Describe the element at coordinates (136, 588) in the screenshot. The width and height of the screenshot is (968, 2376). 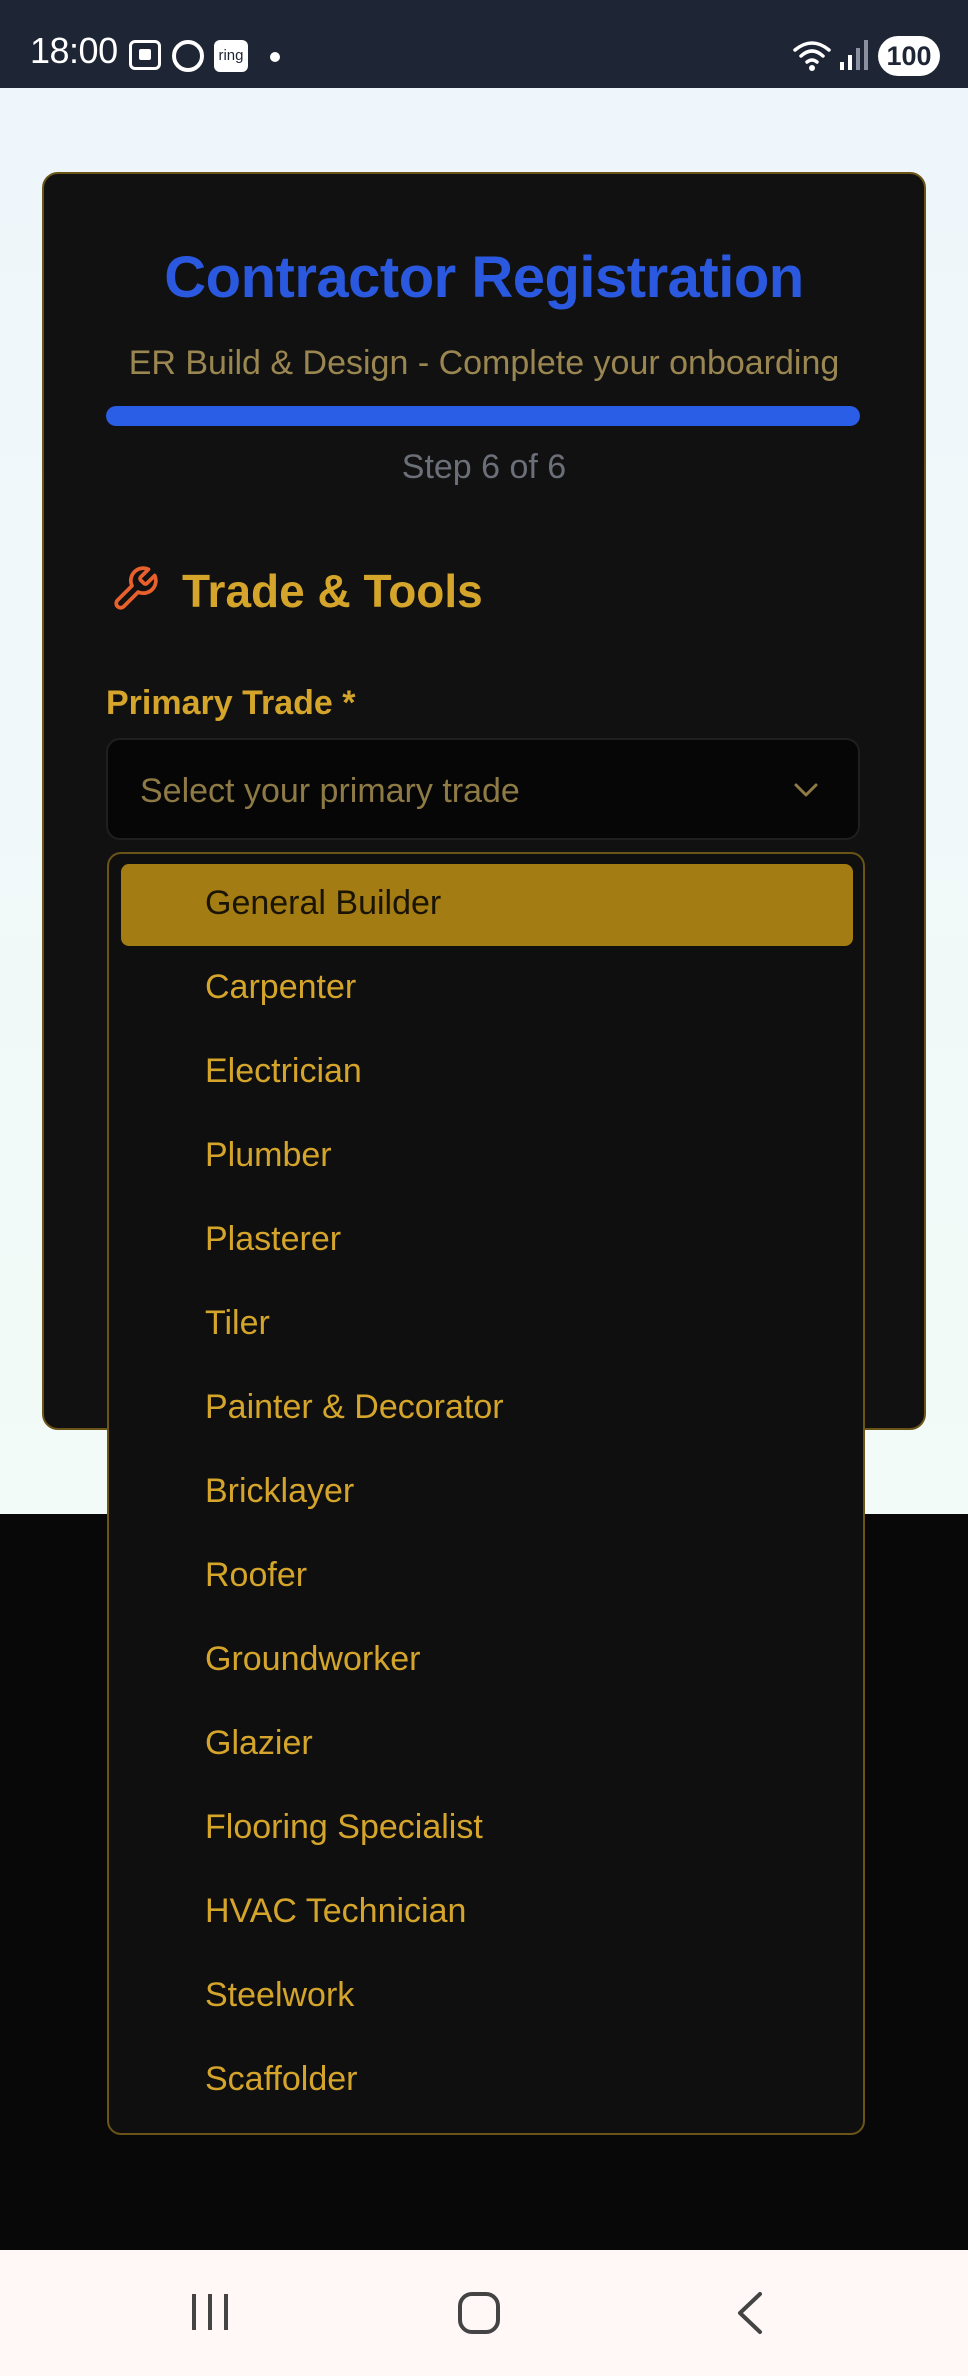
I see `wrench-icon` at that location.